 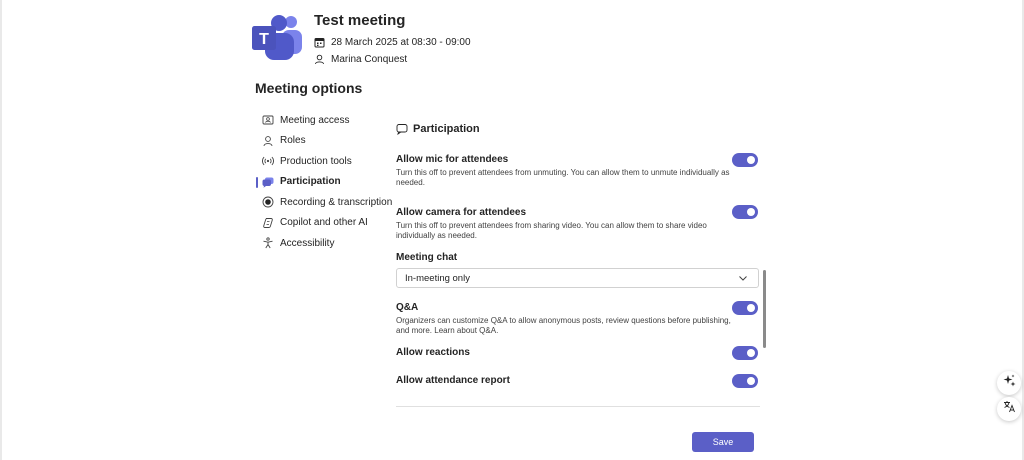 I want to click on meeting-access-icon, so click(x=268, y=120).